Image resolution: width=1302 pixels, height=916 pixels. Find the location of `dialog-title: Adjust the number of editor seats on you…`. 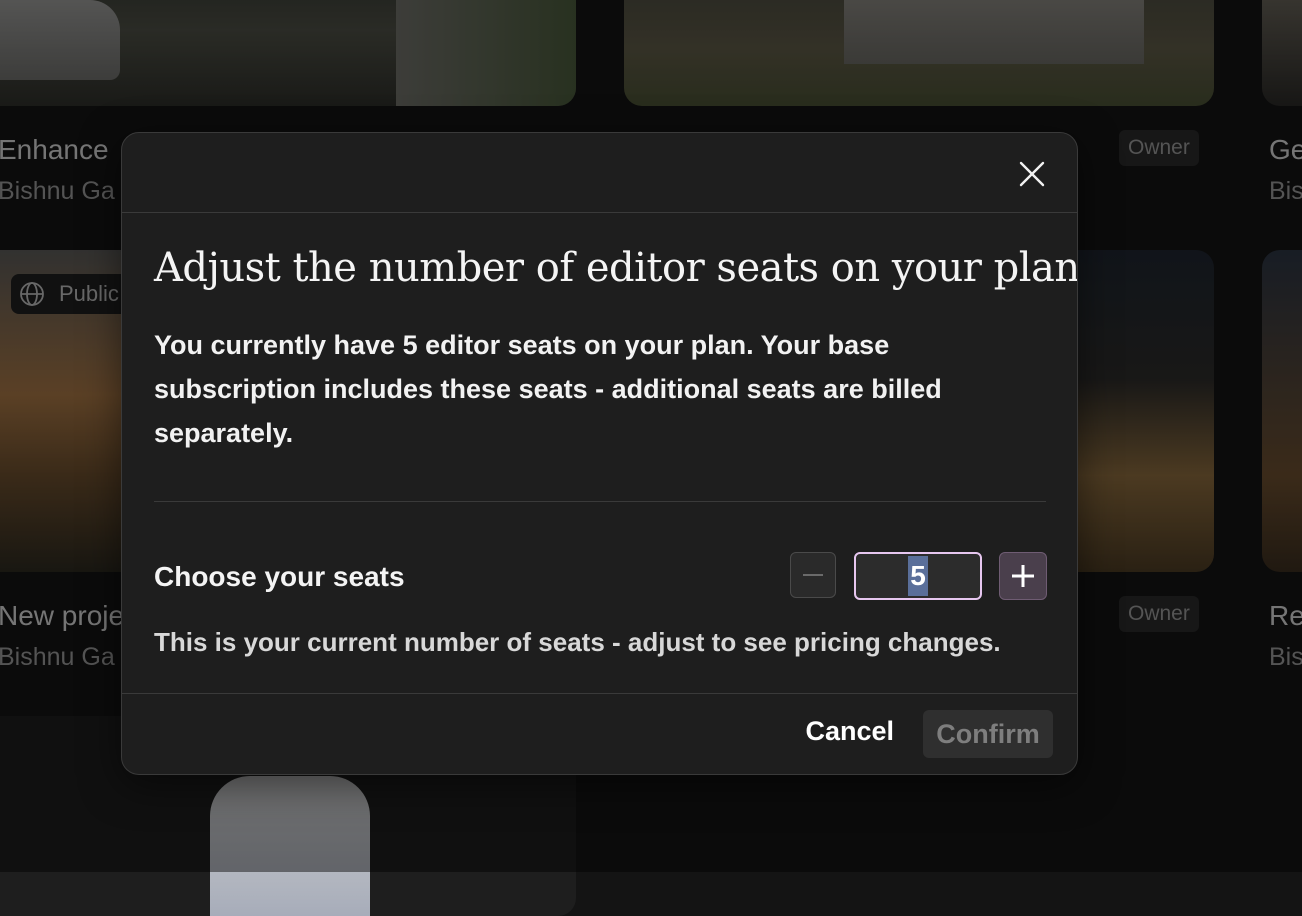

dialog-title: Adjust the number of editor seats on you… is located at coordinates (616, 268).